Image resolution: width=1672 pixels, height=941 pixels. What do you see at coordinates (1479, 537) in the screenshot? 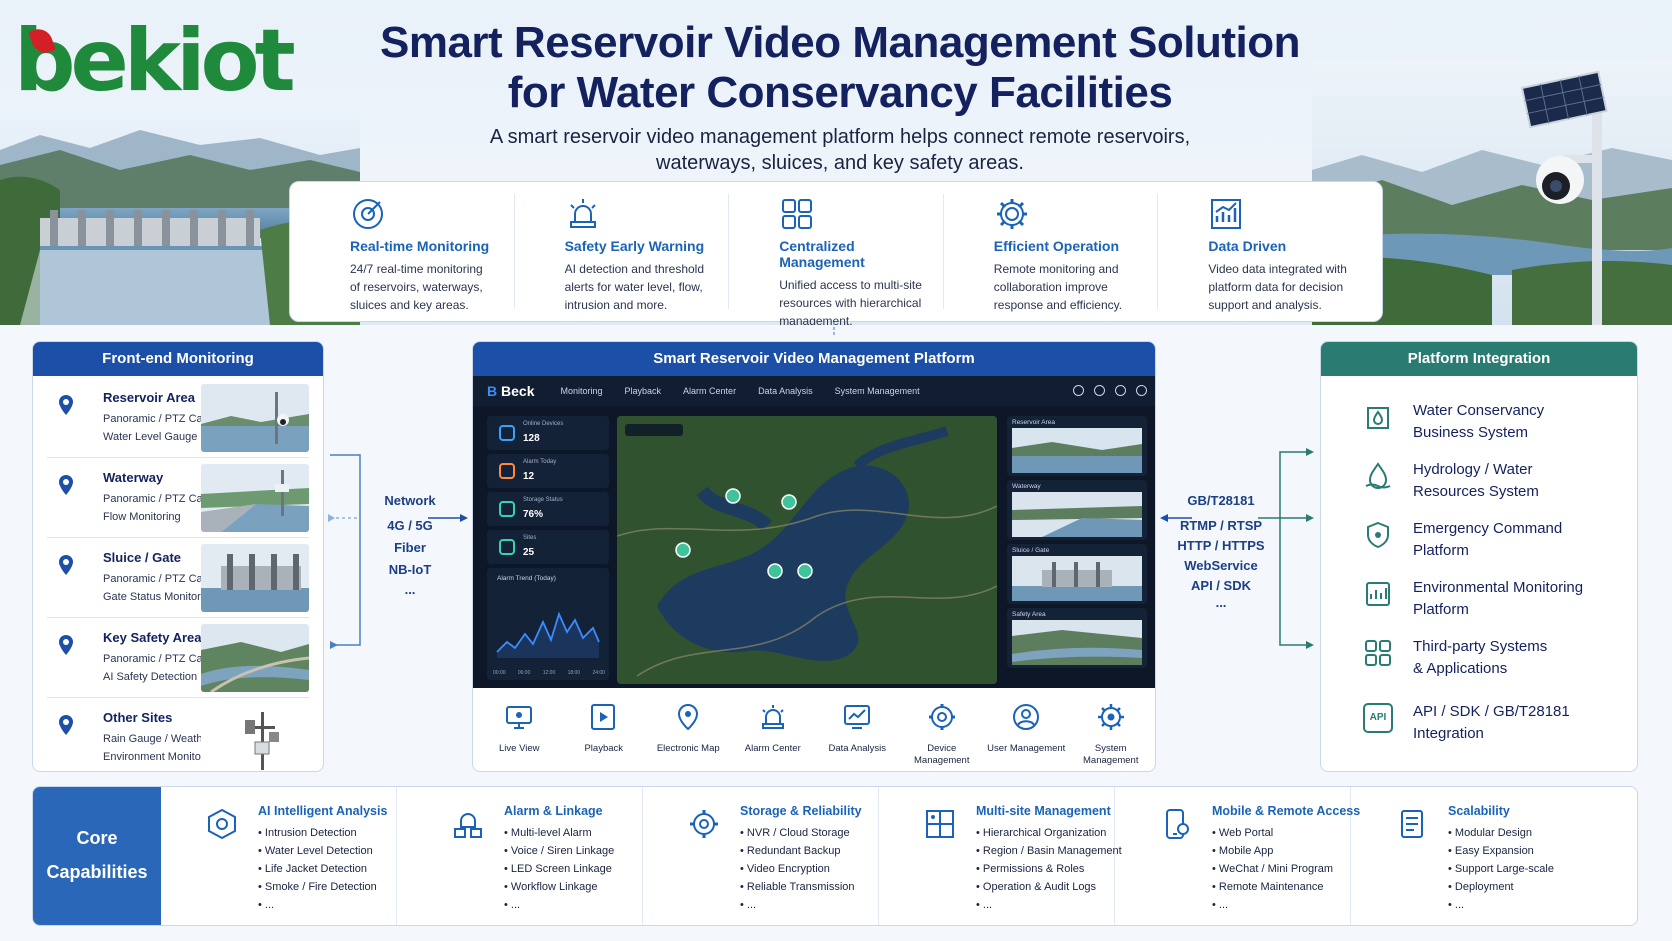
I see `integration-emergency-command: Emergency Command Platform` at bounding box center [1479, 537].